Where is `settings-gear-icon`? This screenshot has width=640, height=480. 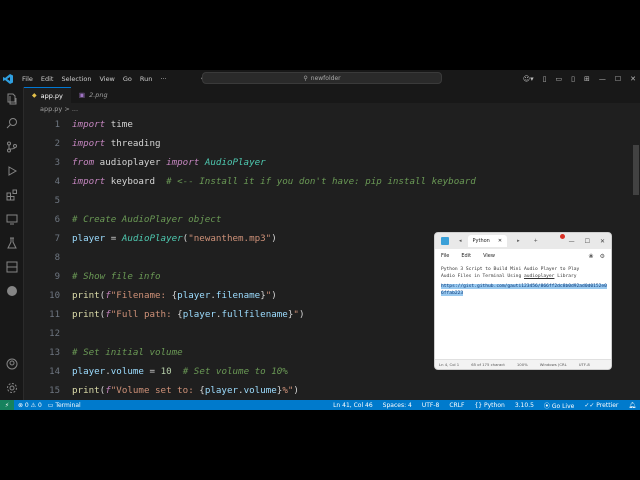 settings-gear-icon is located at coordinates (12, 388).